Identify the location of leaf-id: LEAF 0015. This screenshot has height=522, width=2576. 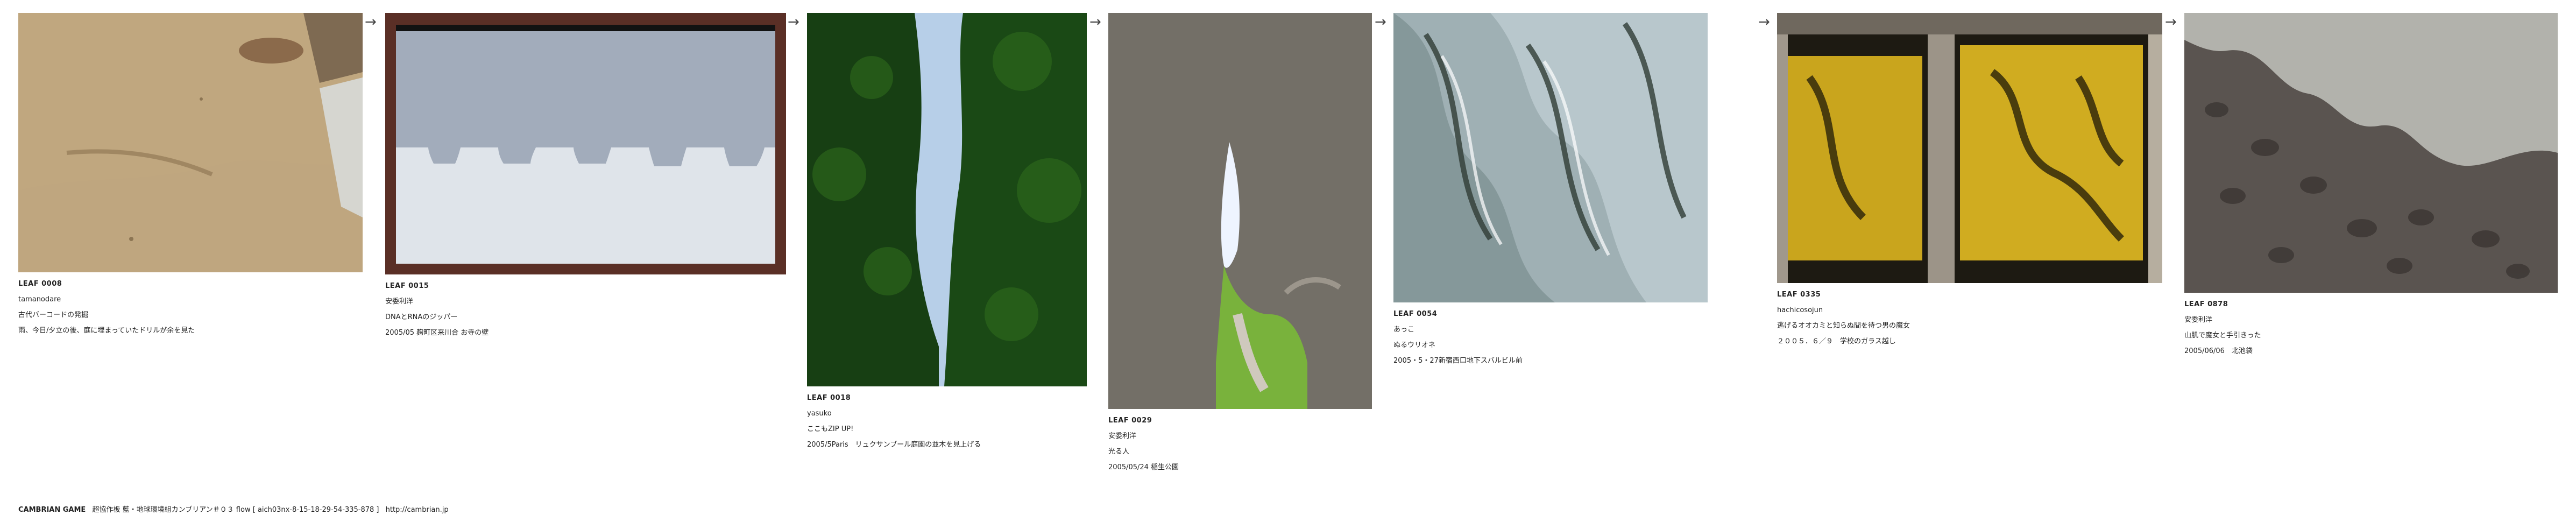
(407, 286).